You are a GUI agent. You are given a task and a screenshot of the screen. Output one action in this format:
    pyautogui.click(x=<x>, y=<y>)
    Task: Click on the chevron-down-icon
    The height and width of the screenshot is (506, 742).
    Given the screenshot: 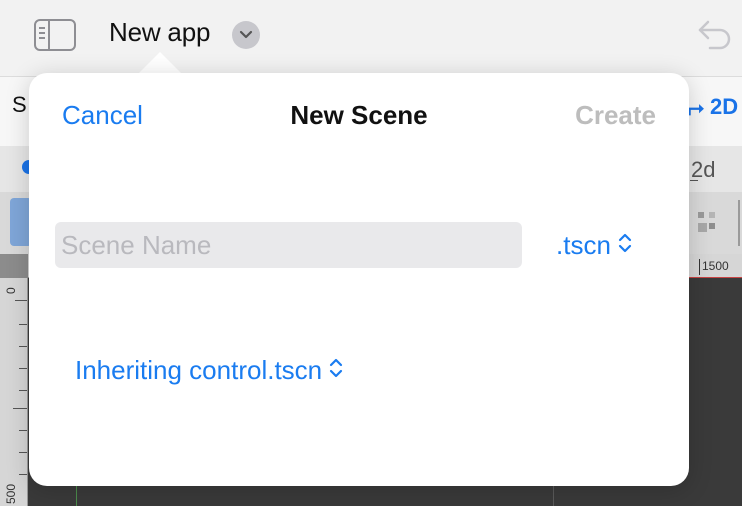 What is the action you would take?
    pyautogui.click(x=246, y=35)
    